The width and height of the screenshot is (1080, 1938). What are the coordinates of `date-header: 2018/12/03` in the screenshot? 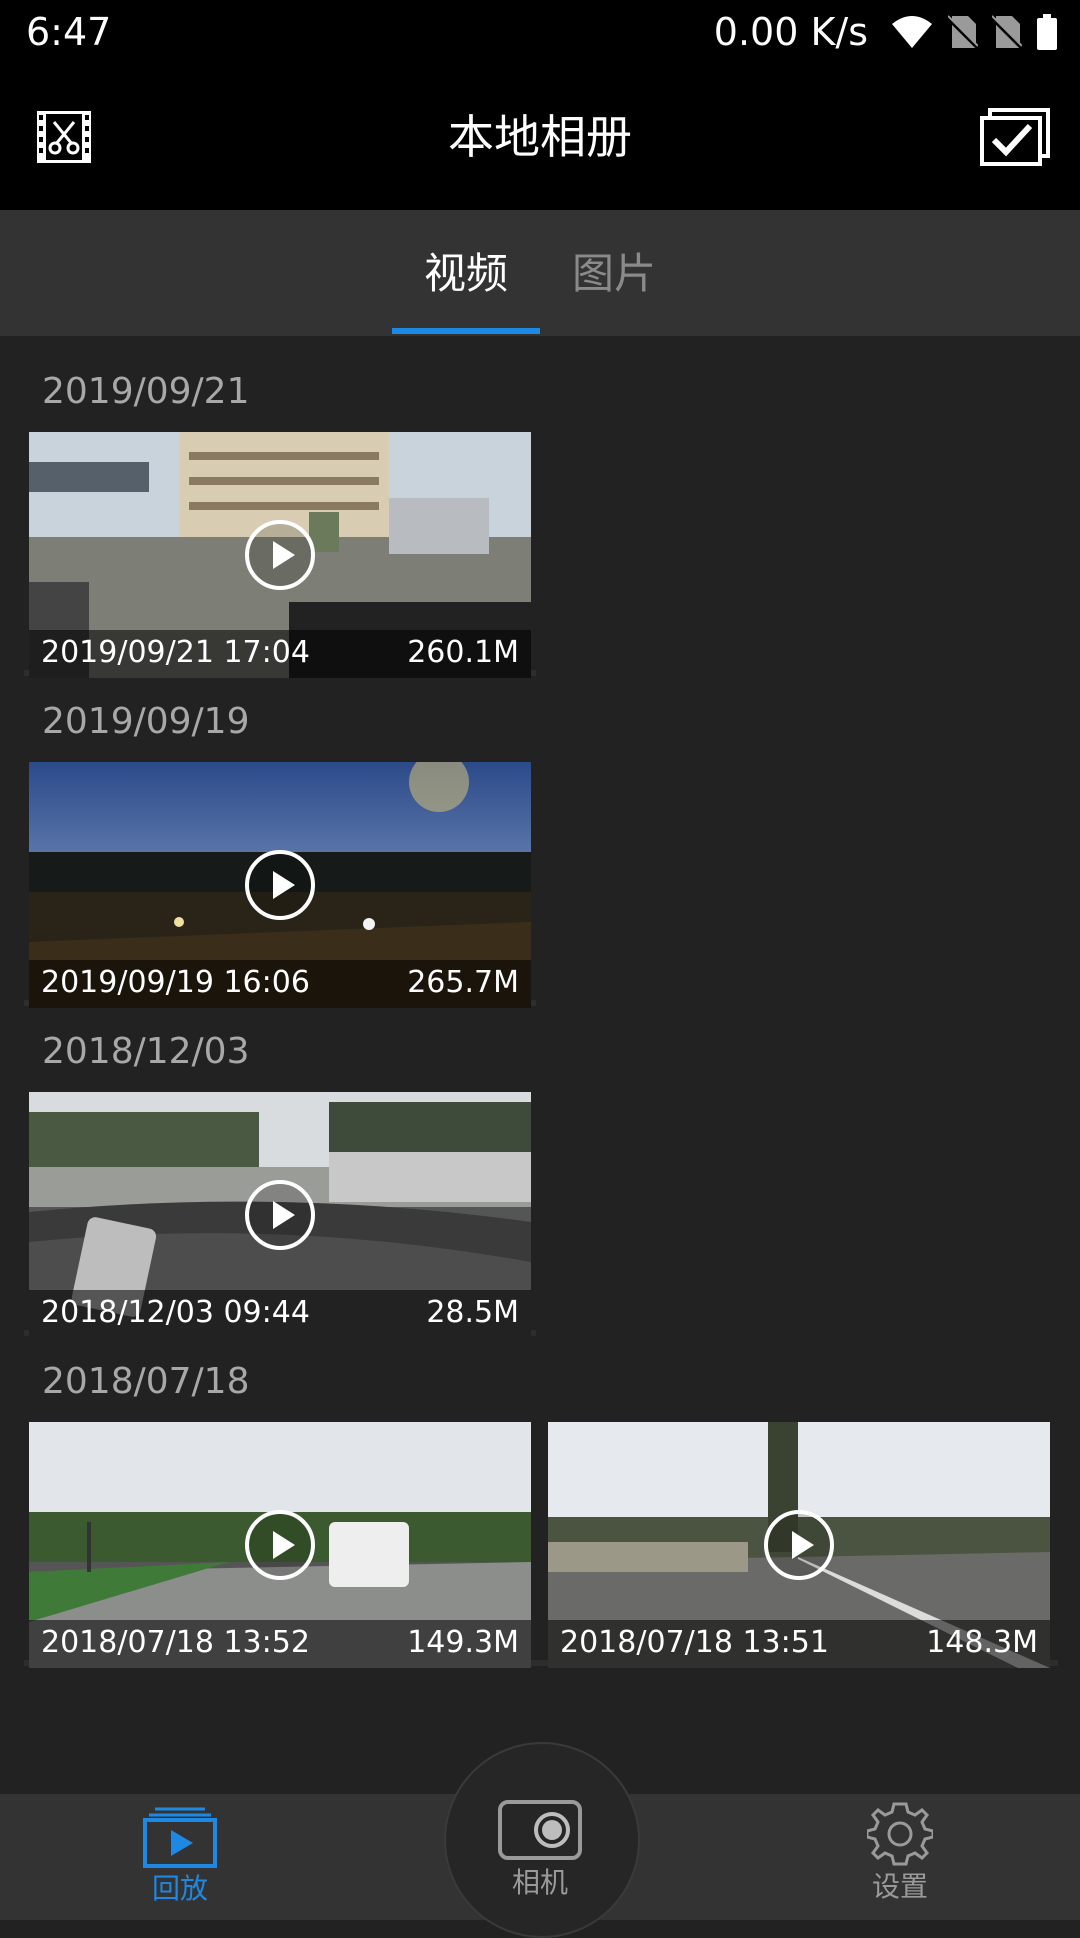 It's located at (146, 1051).